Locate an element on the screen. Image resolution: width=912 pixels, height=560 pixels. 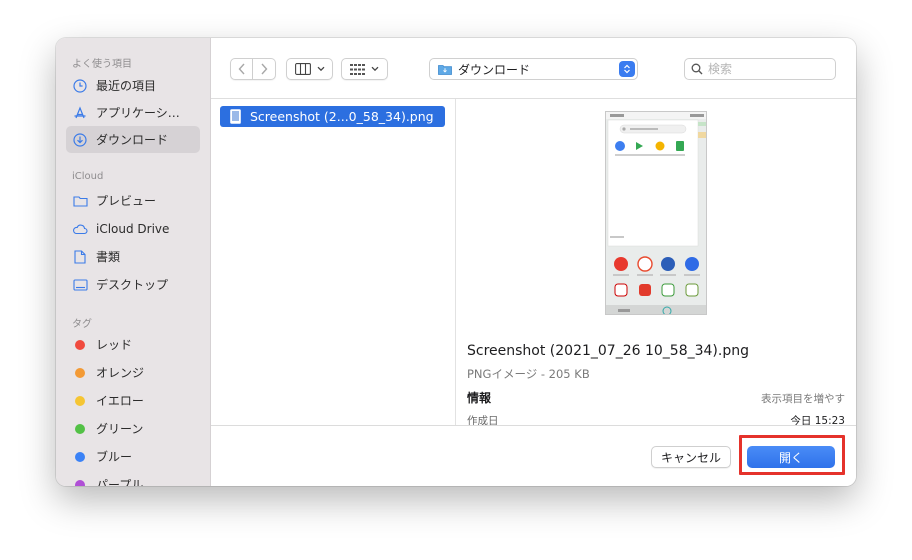
sidebar-item-label: ブルー is located at coordinates (114, 457).